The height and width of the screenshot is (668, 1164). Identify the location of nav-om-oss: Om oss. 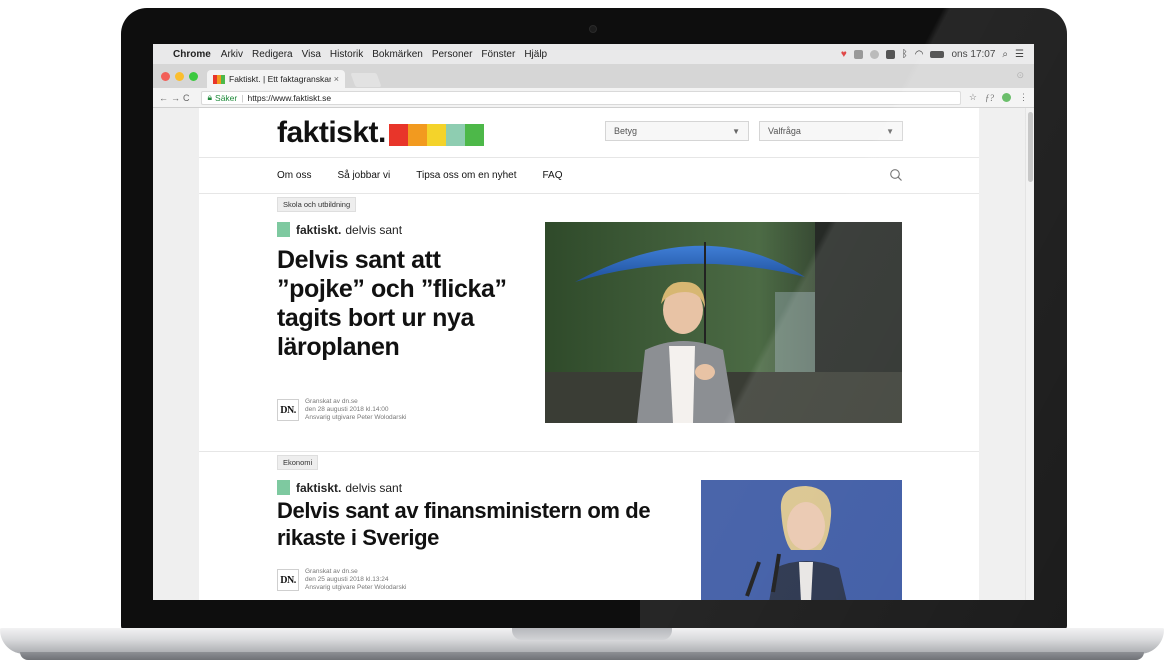
(294, 175).